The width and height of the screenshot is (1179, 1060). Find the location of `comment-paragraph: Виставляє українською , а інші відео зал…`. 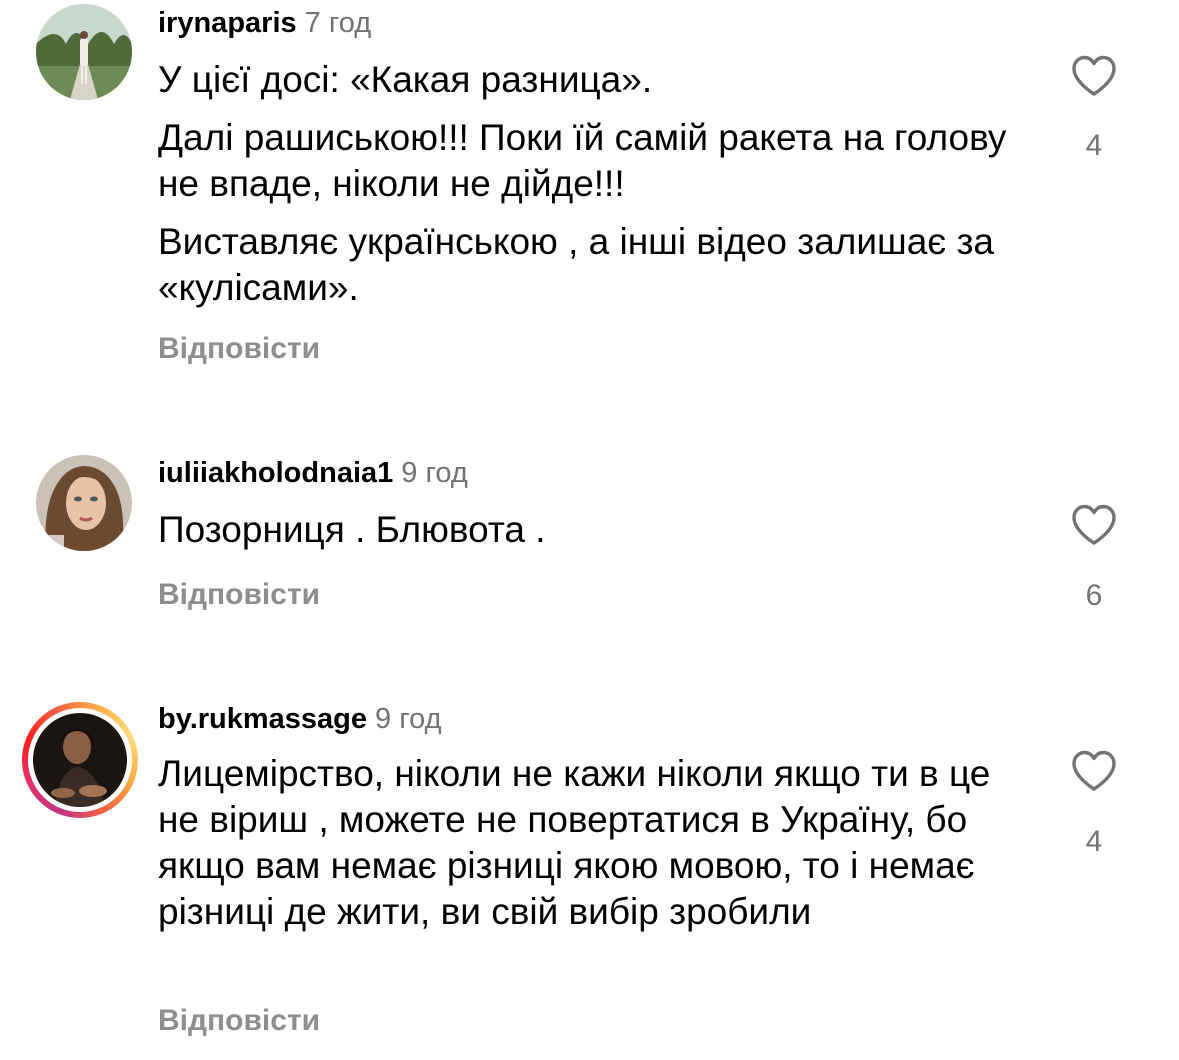

comment-paragraph: Виставляє українською , а інші відео зал… is located at coordinates (576, 264).